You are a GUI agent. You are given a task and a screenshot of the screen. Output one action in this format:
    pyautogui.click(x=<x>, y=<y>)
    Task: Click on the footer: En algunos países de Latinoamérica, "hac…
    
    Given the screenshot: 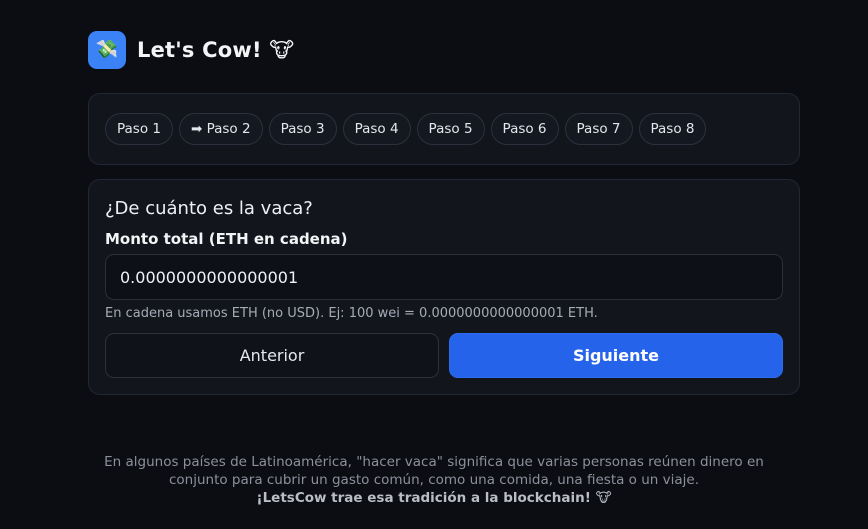 What is the action you would take?
    pyautogui.click(x=434, y=480)
    